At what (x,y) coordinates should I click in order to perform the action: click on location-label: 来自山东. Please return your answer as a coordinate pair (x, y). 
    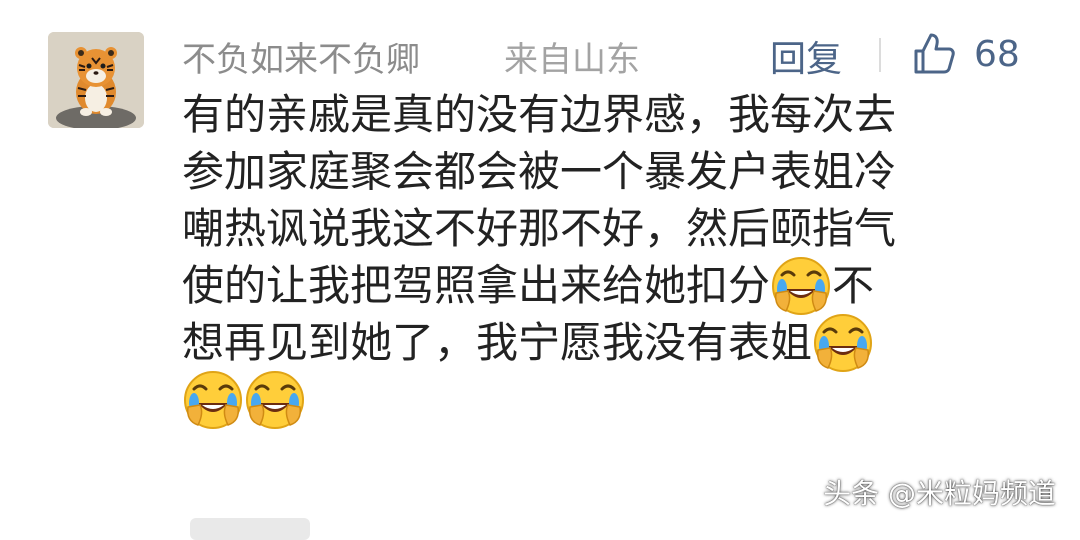
    Looking at the image, I should click on (572, 60).